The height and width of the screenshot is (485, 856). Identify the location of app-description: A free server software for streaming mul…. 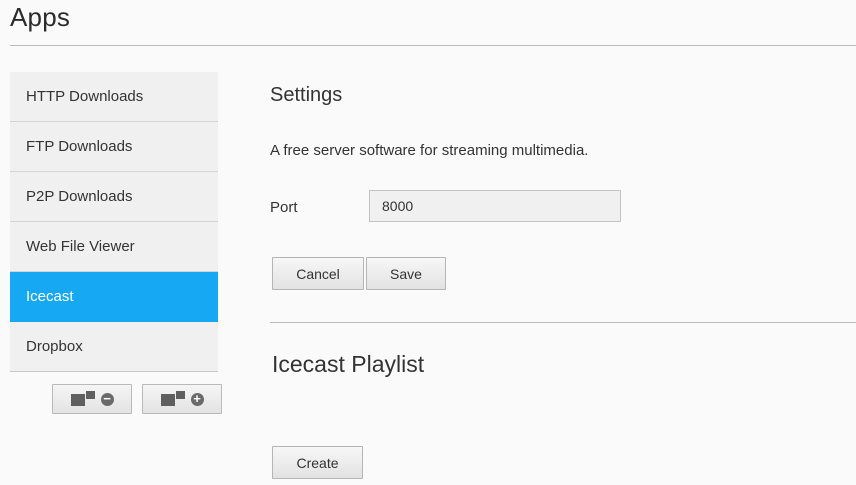
(429, 150).